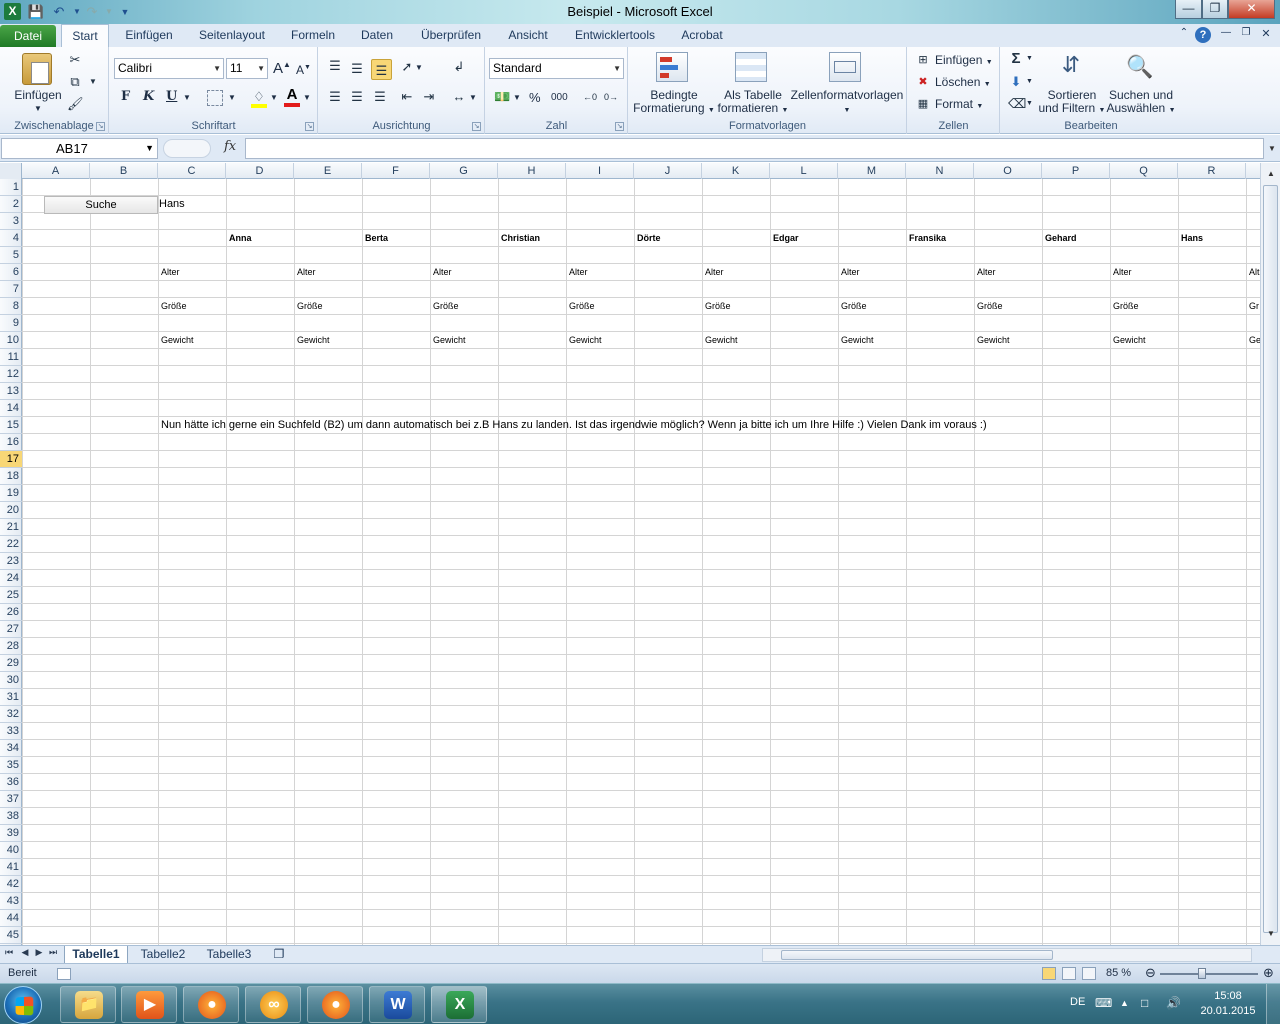  I want to click on column-header: F, so click(396, 171).